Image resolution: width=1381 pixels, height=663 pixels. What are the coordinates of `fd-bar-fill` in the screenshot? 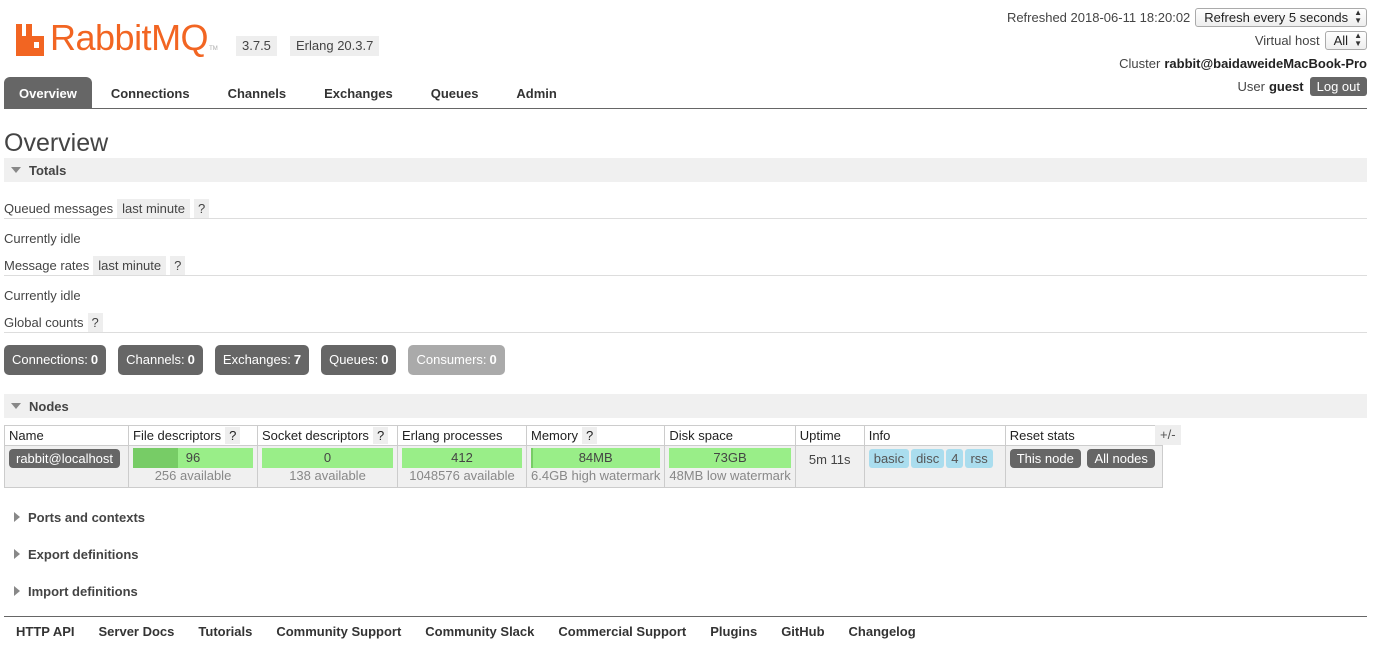 It's located at (155, 458).